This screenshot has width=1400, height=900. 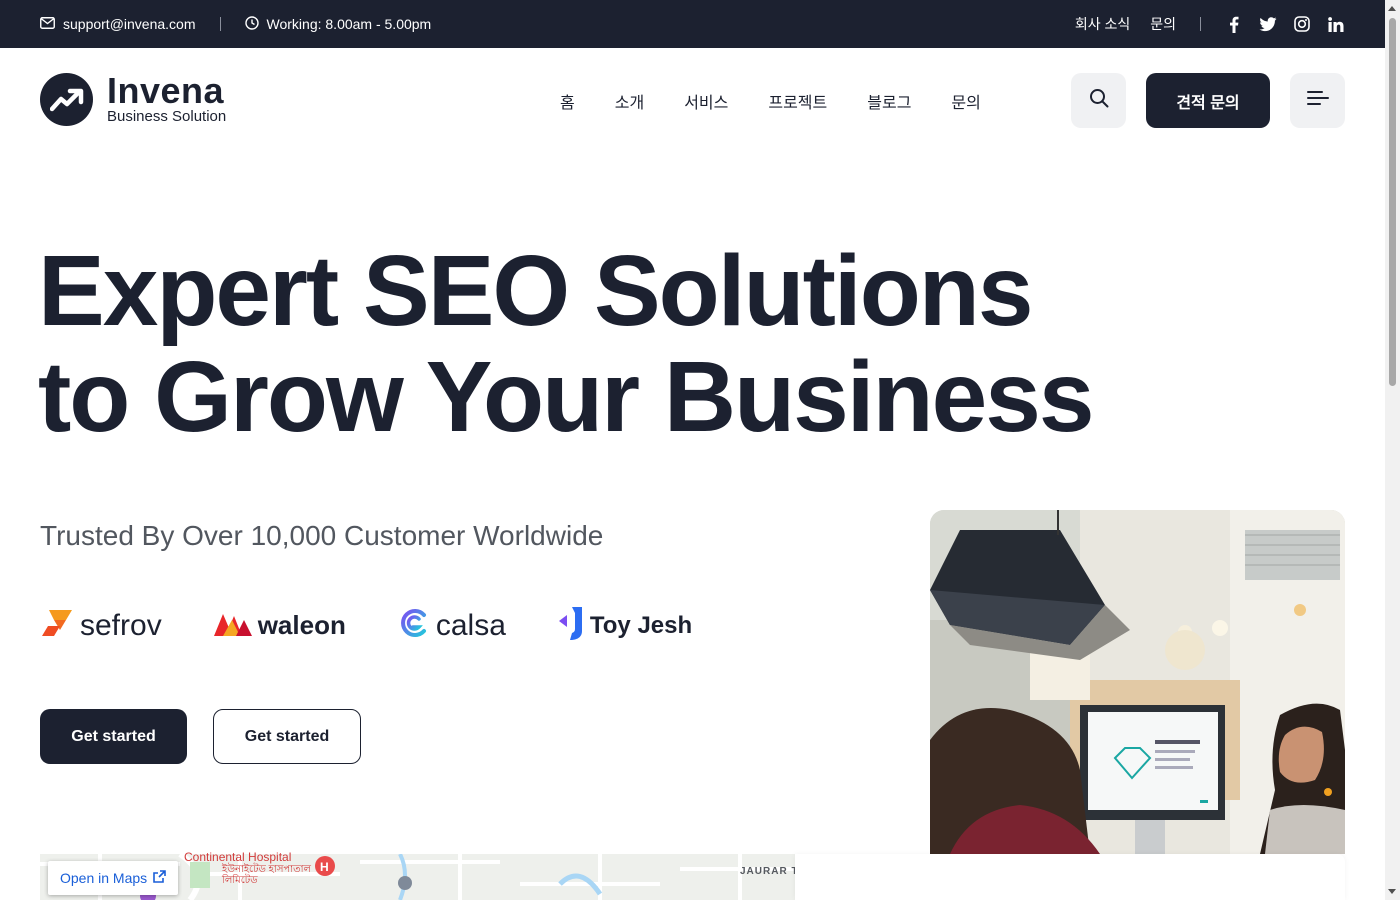 What do you see at coordinates (129, 24) in the screenshot?
I see `email-text: support@invena.com` at bounding box center [129, 24].